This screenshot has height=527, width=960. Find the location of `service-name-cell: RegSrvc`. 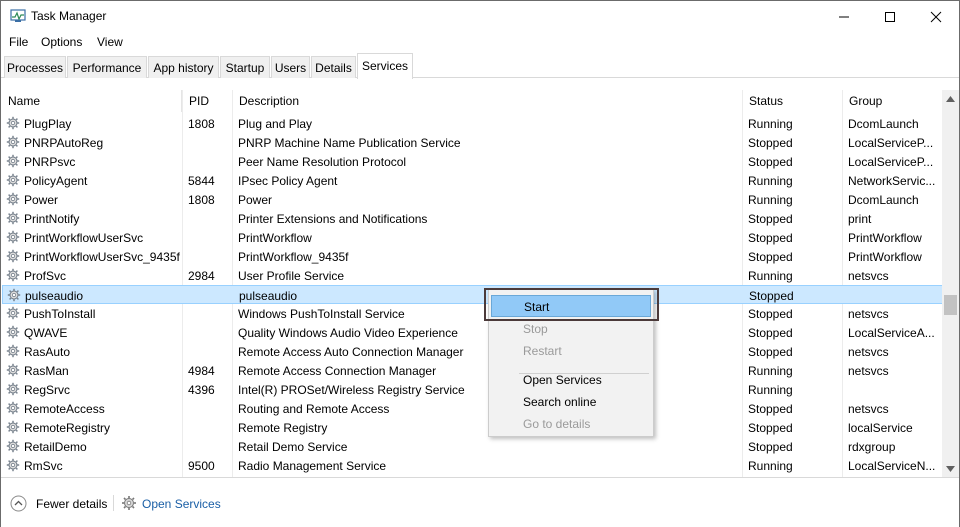

service-name-cell: RegSrvc is located at coordinates (47, 390).